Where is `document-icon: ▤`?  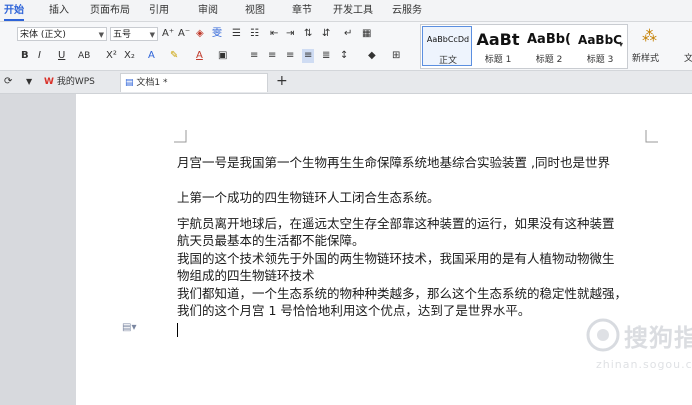
document-icon: ▤ is located at coordinates (129, 83).